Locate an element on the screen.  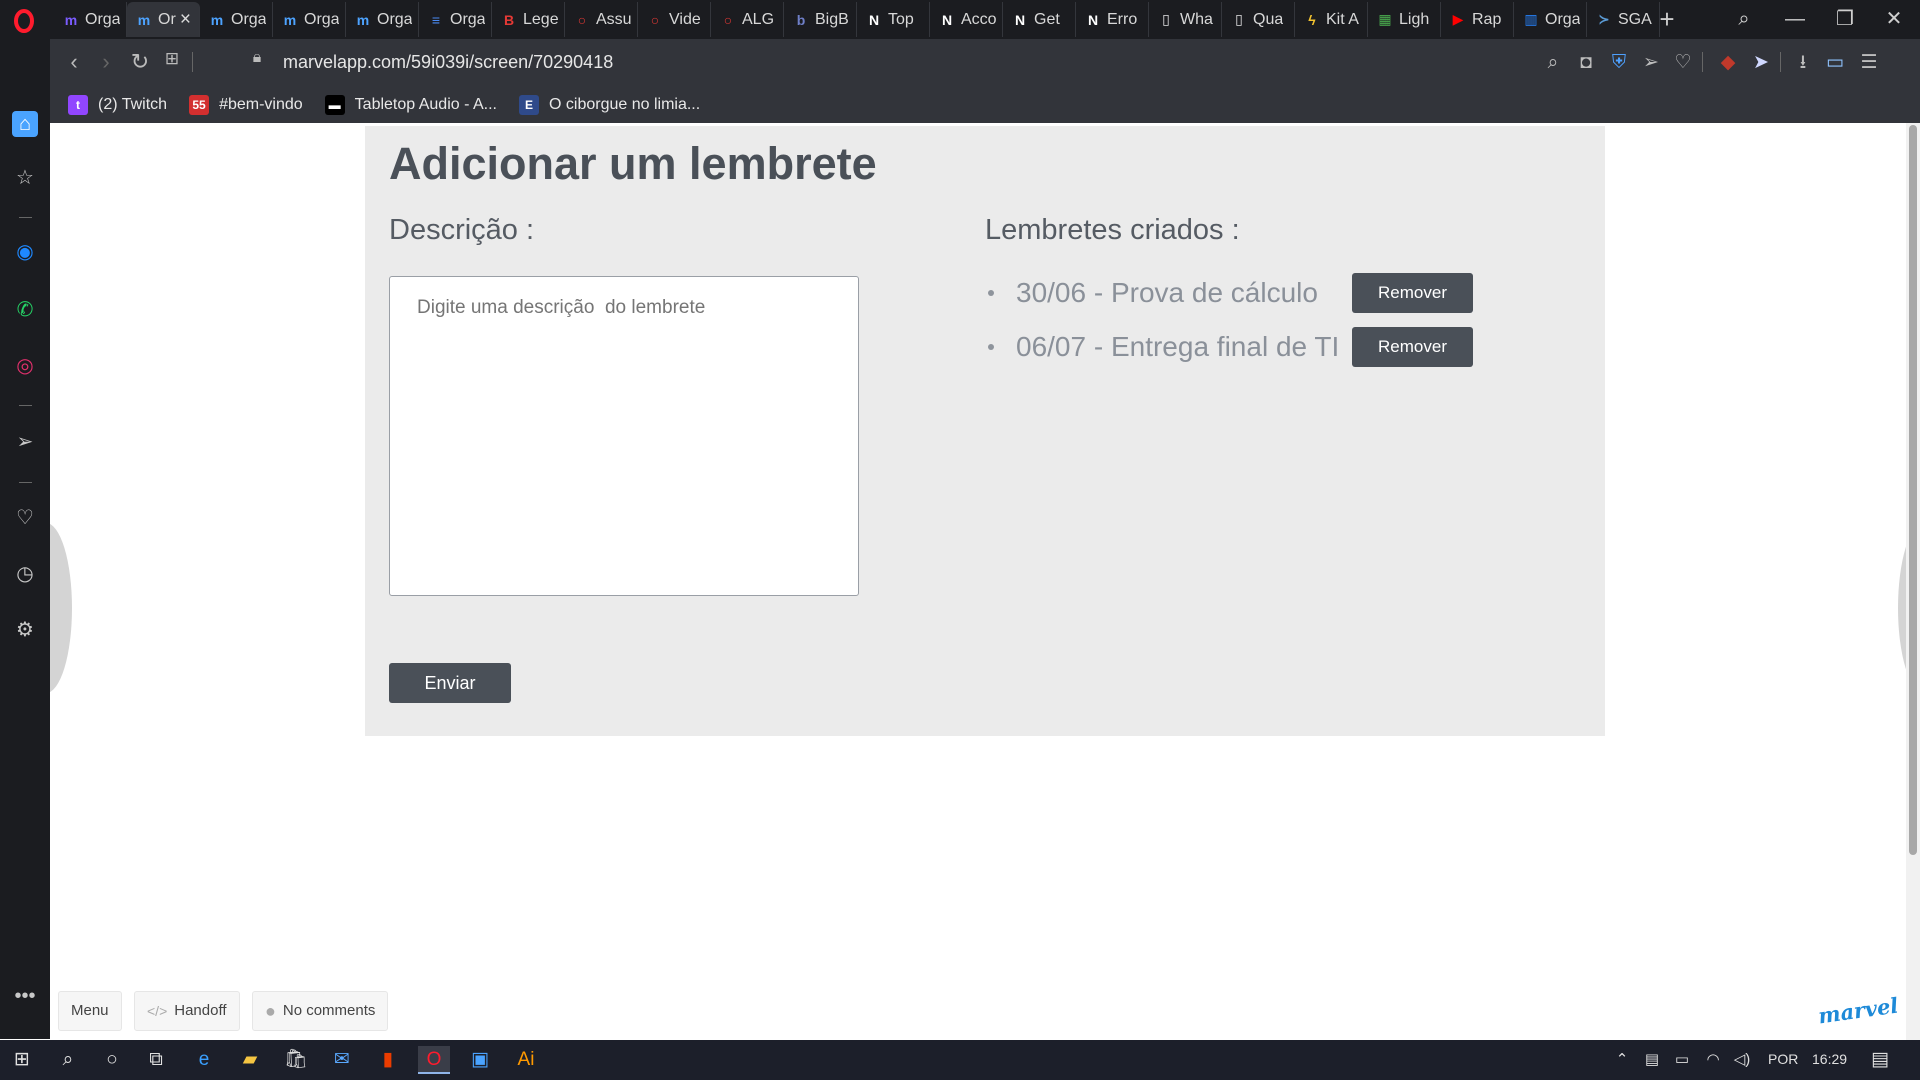
browser-tab: N Acco is located at coordinates (966, 19).